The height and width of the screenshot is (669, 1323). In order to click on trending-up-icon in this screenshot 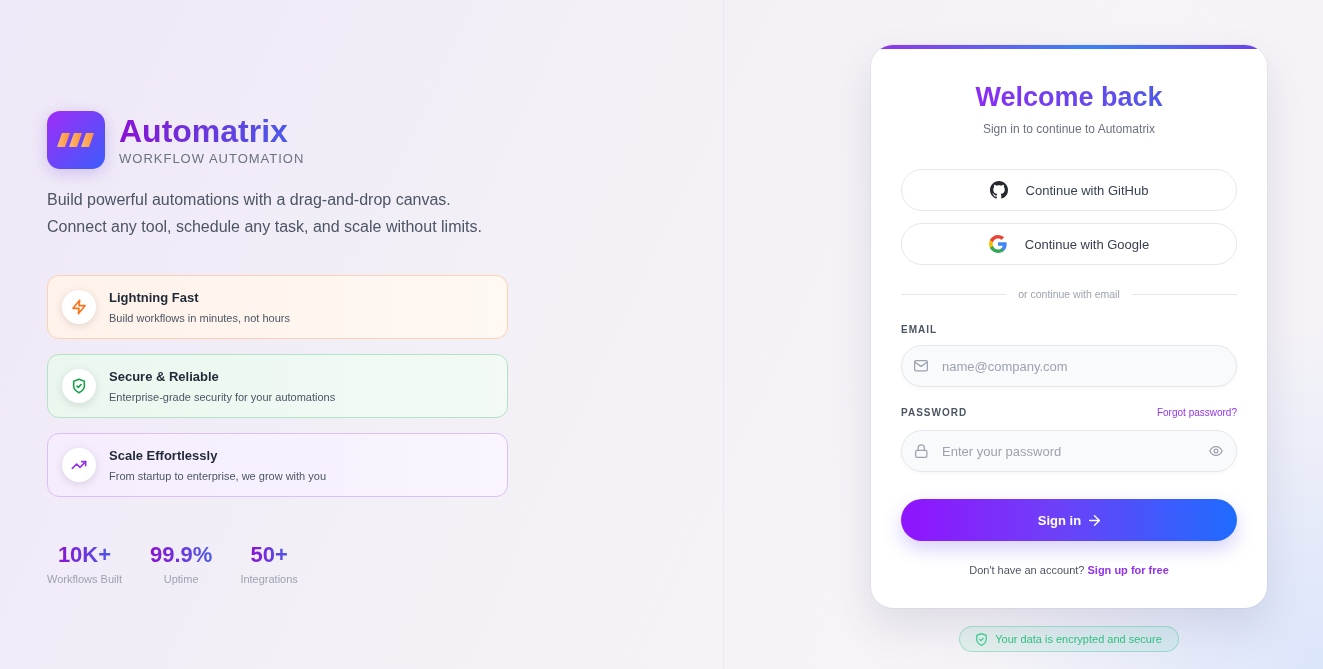, I will do `click(79, 465)`.